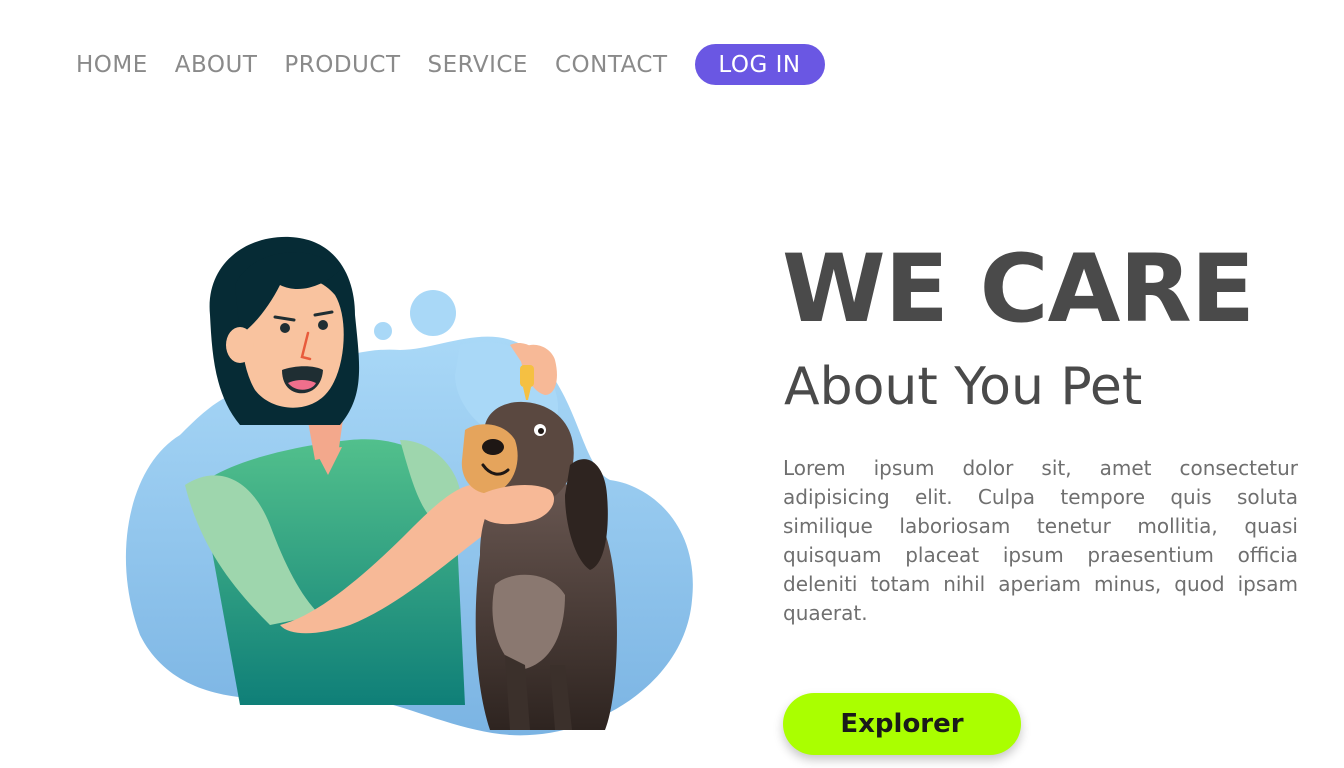  What do you see at coordinates (527, 376) in the screenshot?
I see `eye-dropper` at bounding box center [527, 376].